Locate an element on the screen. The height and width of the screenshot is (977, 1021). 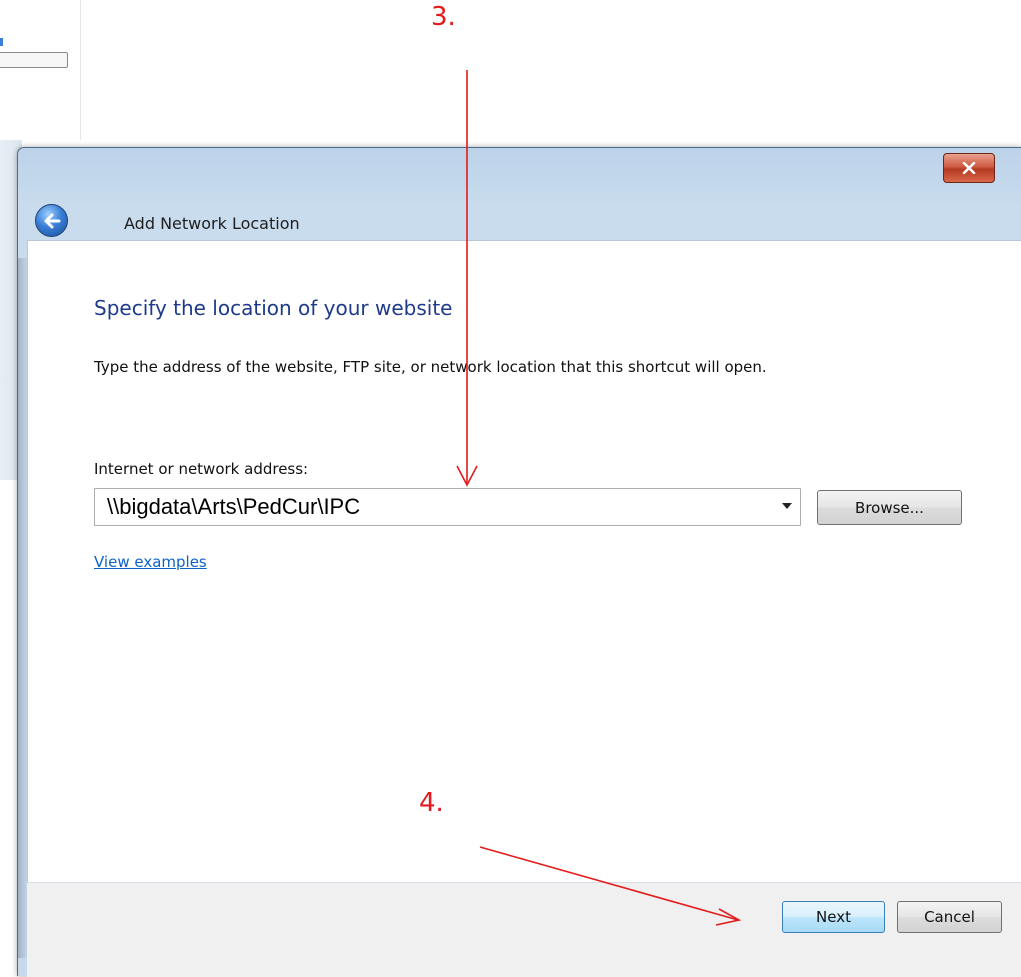
view-examples-link: View examples is located at coordinates (150, 562).